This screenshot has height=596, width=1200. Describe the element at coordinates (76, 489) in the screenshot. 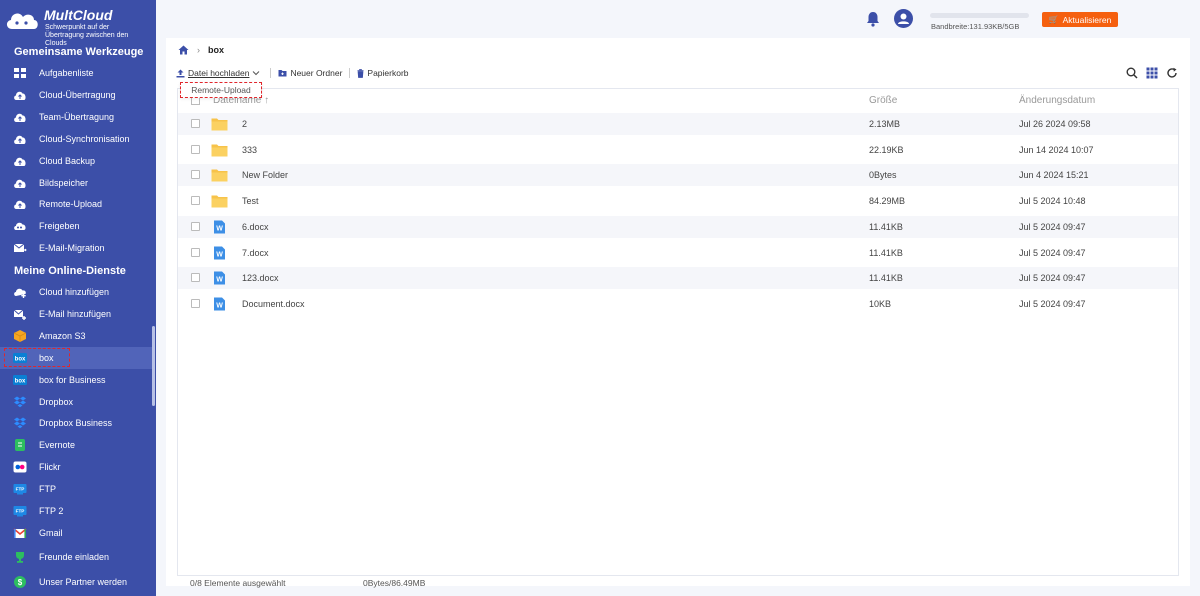

I see `sidebar-item-ftp: FTP FTP` at that location.